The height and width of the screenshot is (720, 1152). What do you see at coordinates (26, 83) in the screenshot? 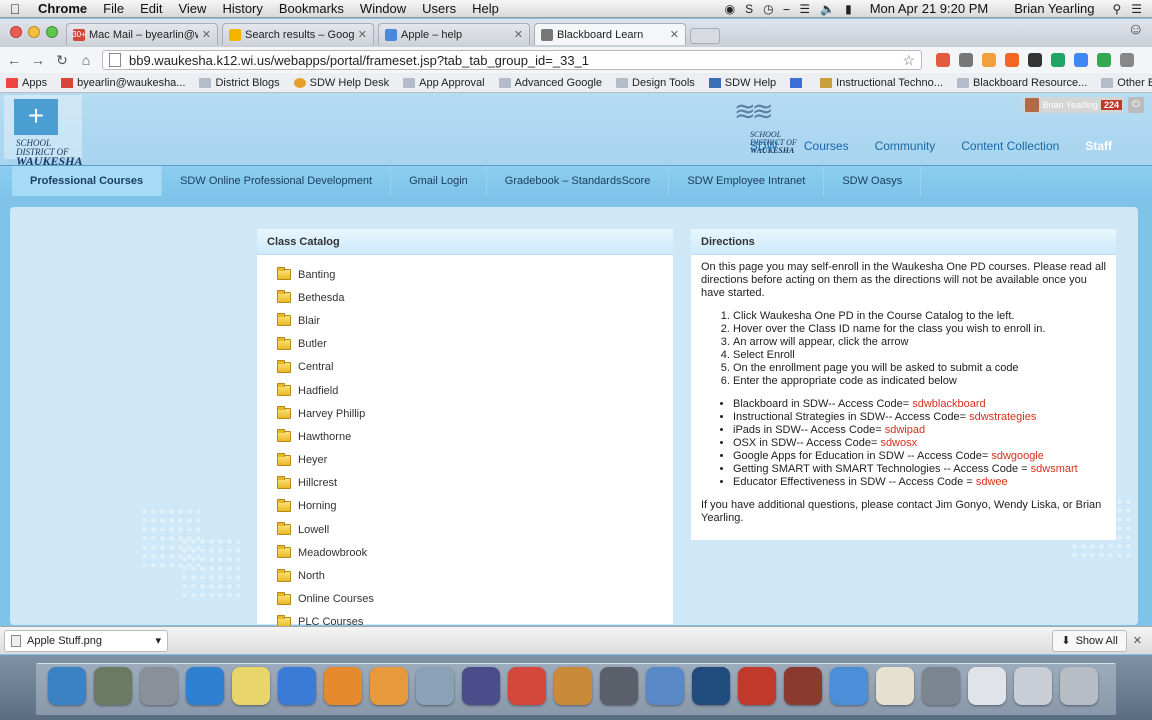
I see `bookmark-apps: Apps` at bounding box center [26, 83].